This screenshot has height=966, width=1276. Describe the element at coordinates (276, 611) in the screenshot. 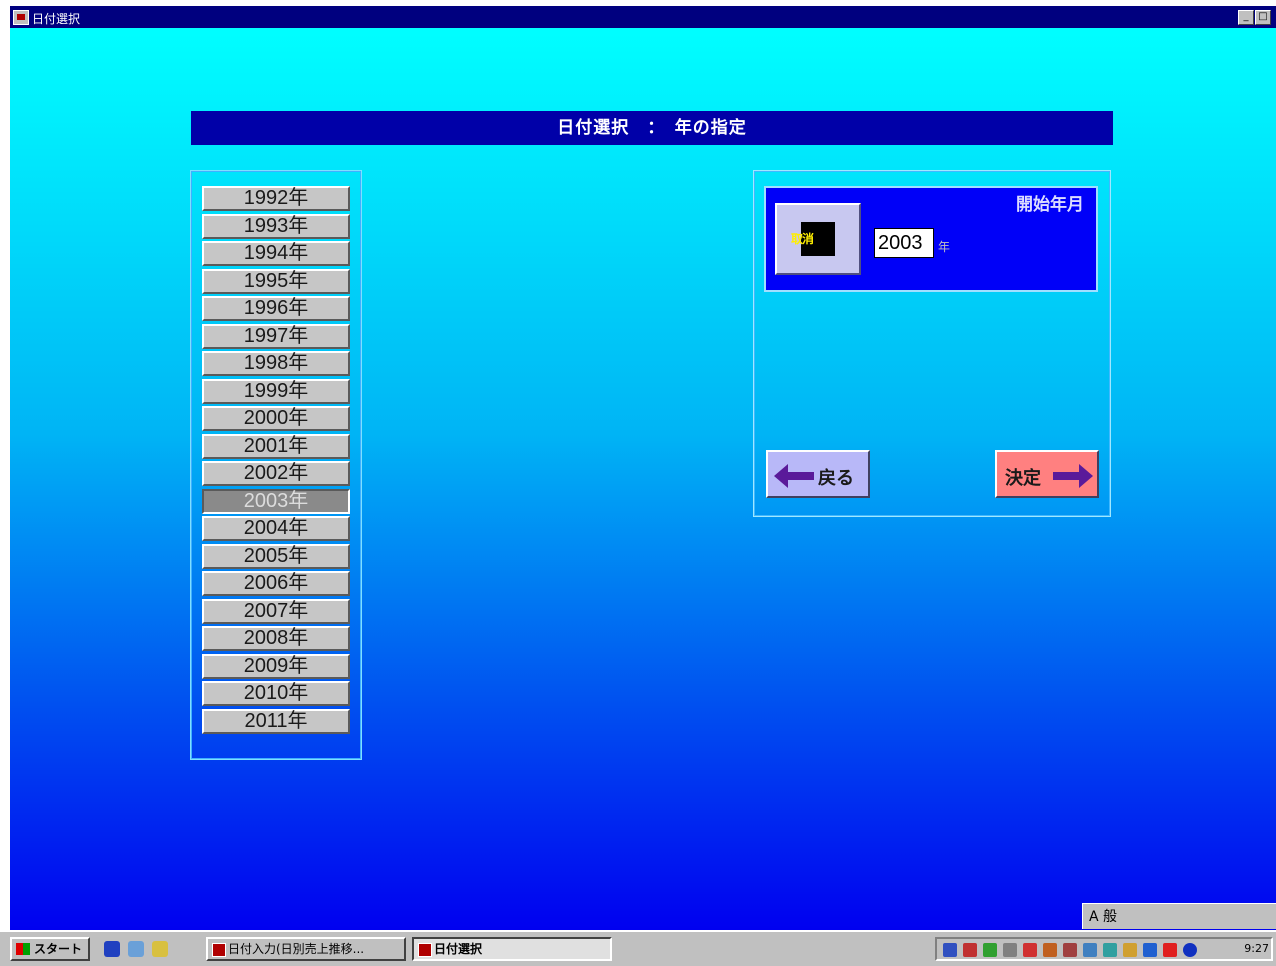

I see `year-item: 2007年` at that location.